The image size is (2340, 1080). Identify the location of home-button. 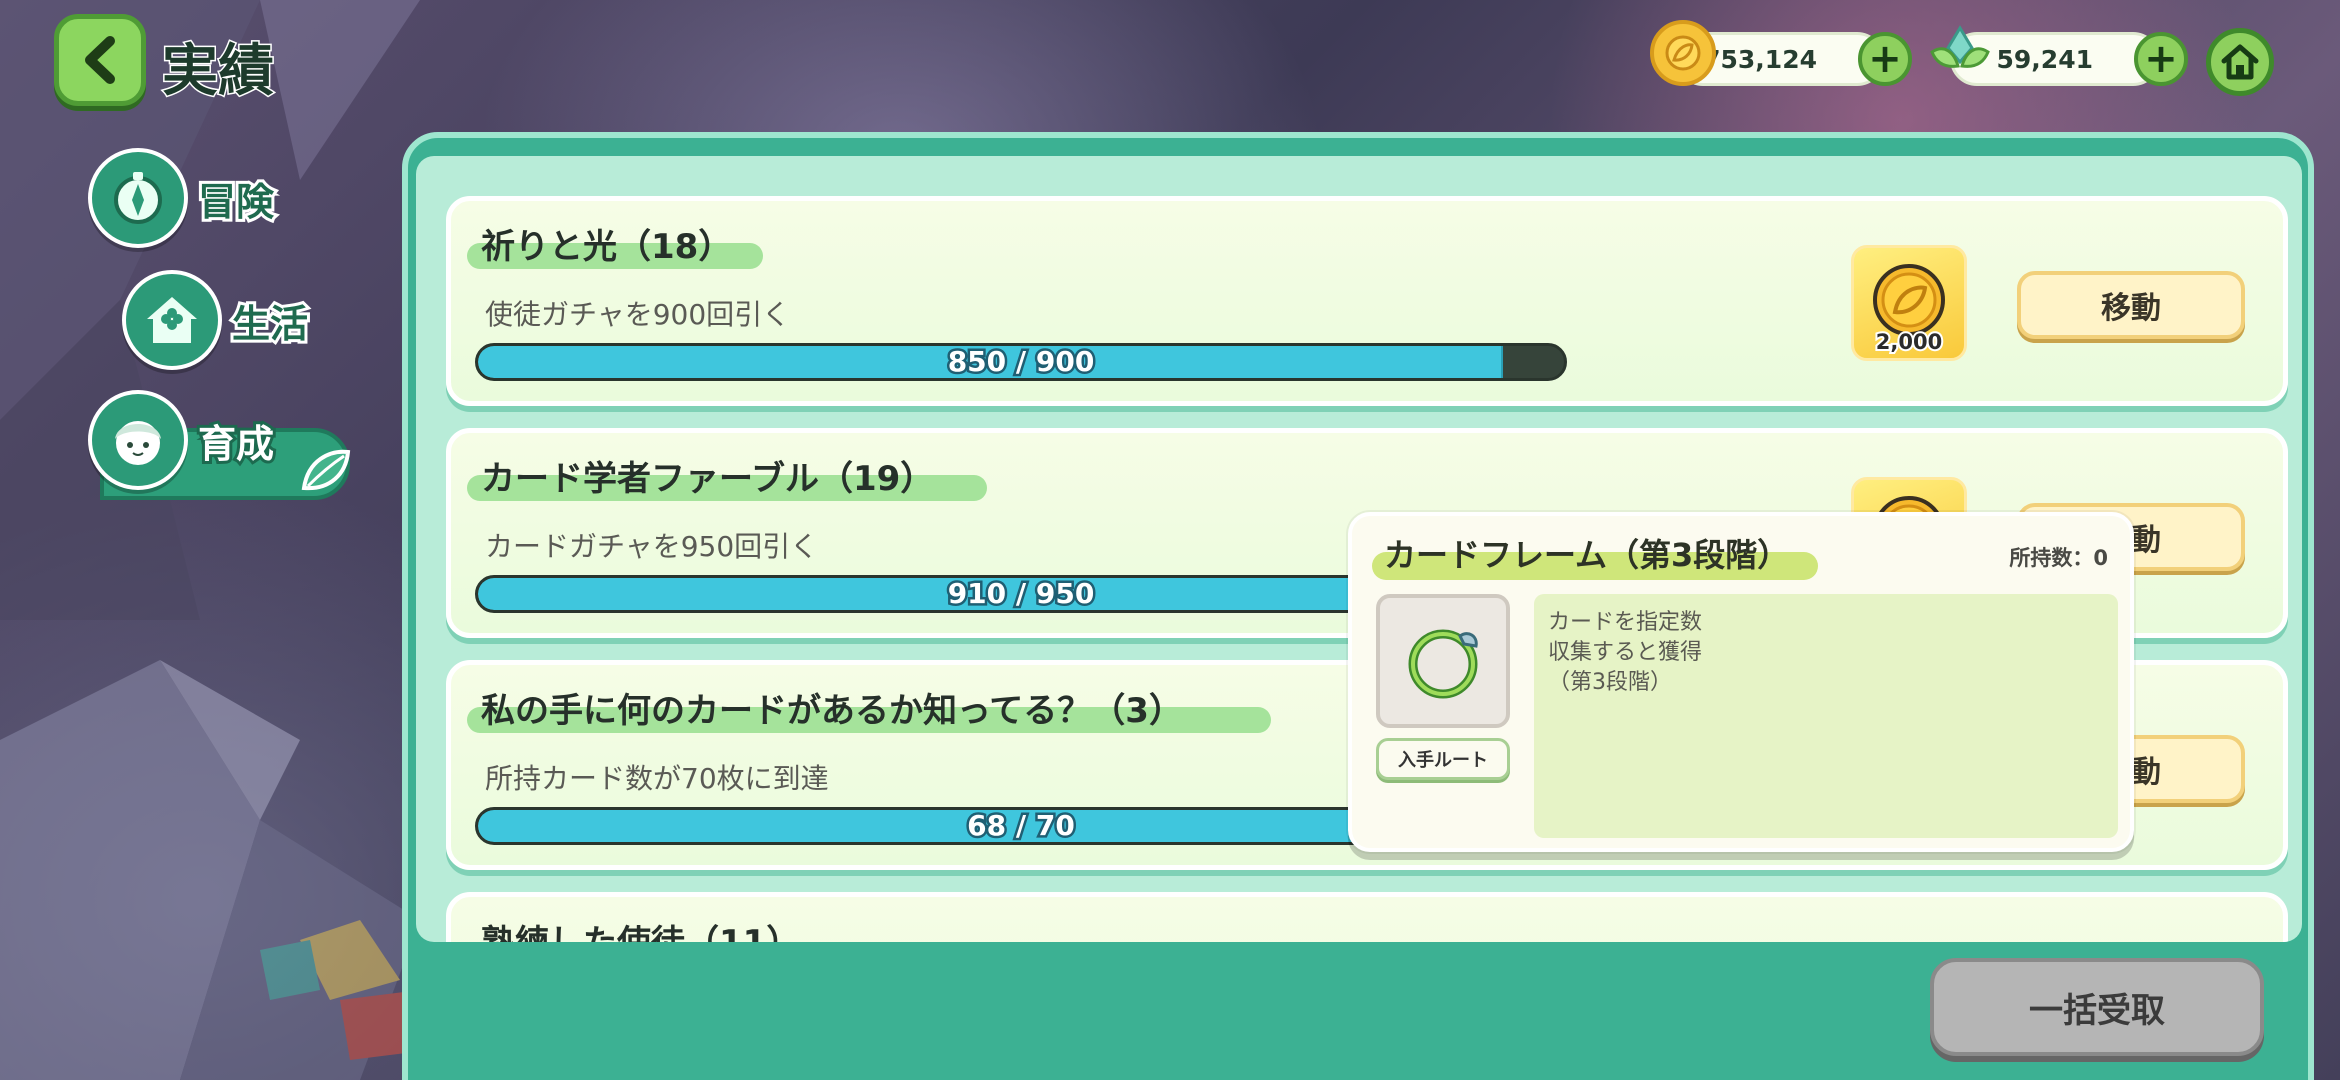
(2240, 62).